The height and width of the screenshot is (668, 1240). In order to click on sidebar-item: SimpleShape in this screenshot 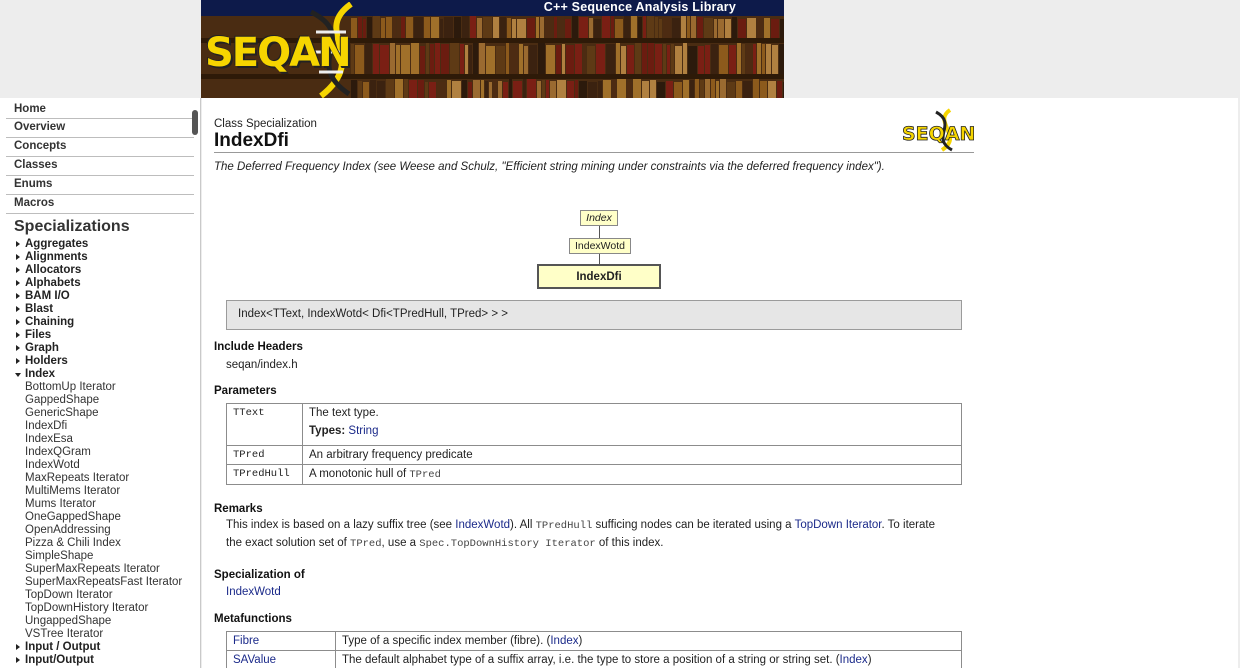, I will do `click(100, 556)`.